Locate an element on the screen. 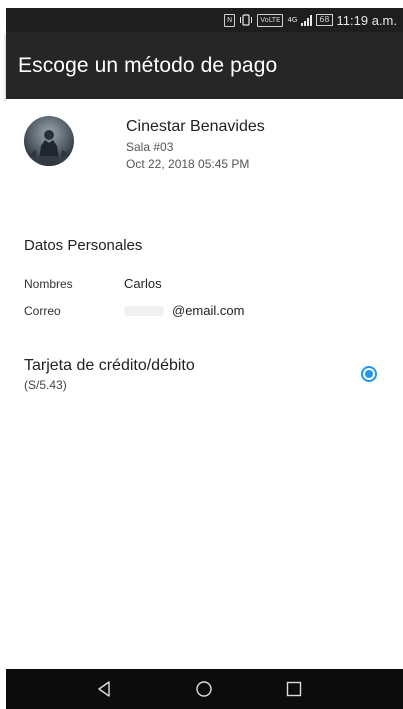 The width and height of the screenshot is (403, 709). email-label: Correo is located at coordinates (42, 311).